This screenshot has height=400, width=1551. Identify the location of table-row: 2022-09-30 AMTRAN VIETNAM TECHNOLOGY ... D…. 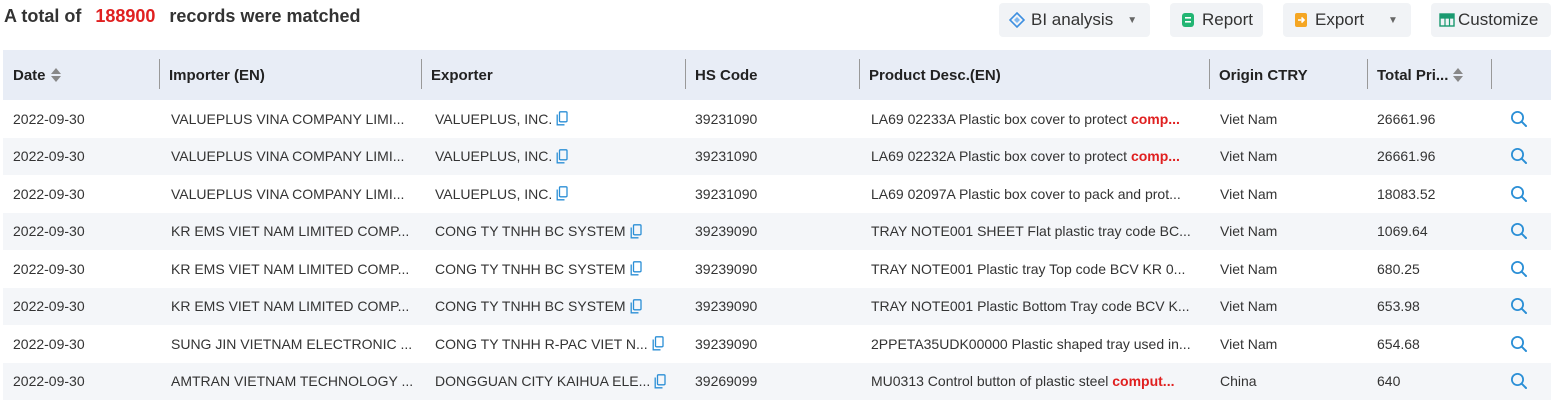
(777, 381).